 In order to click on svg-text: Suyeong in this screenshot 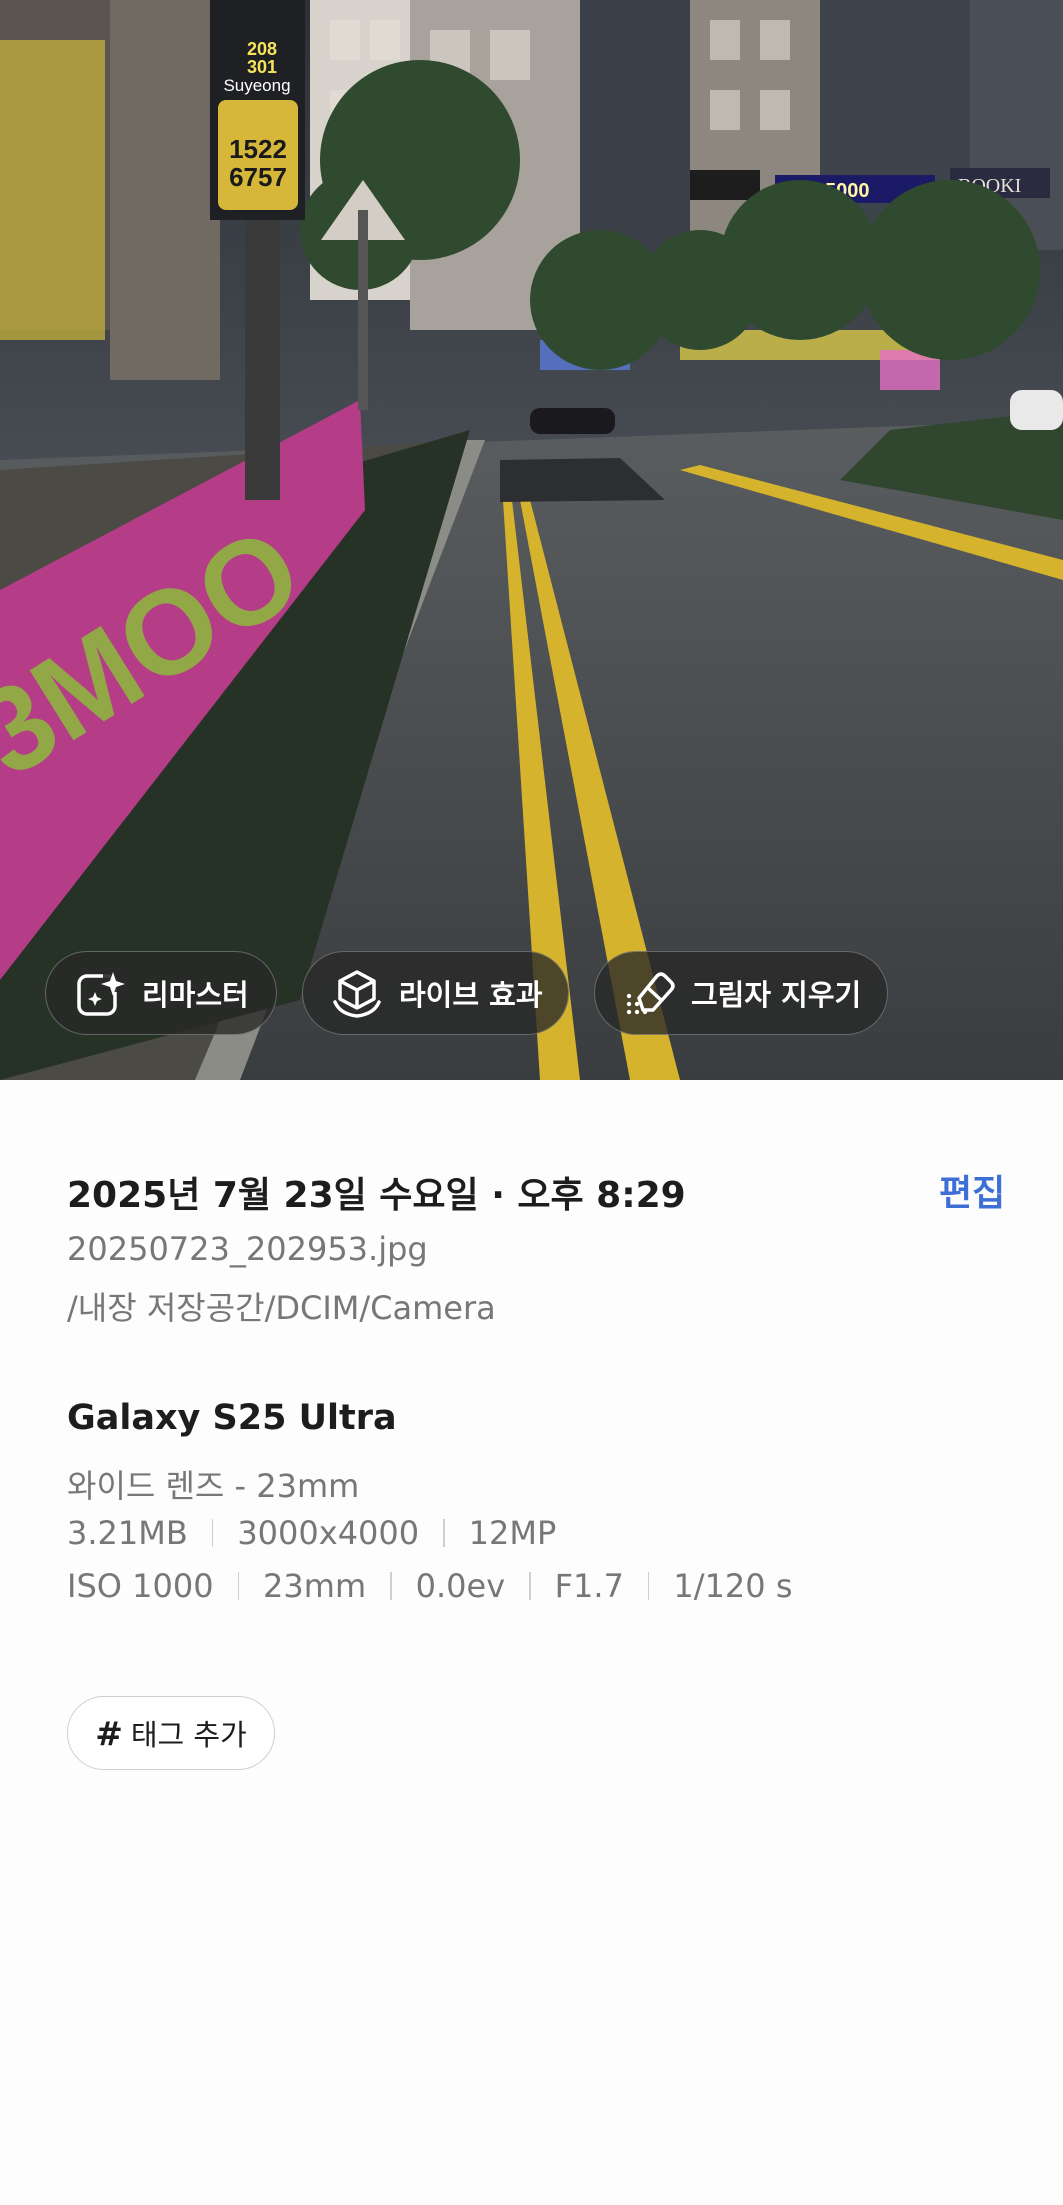, I will do `click(256, 85)`.